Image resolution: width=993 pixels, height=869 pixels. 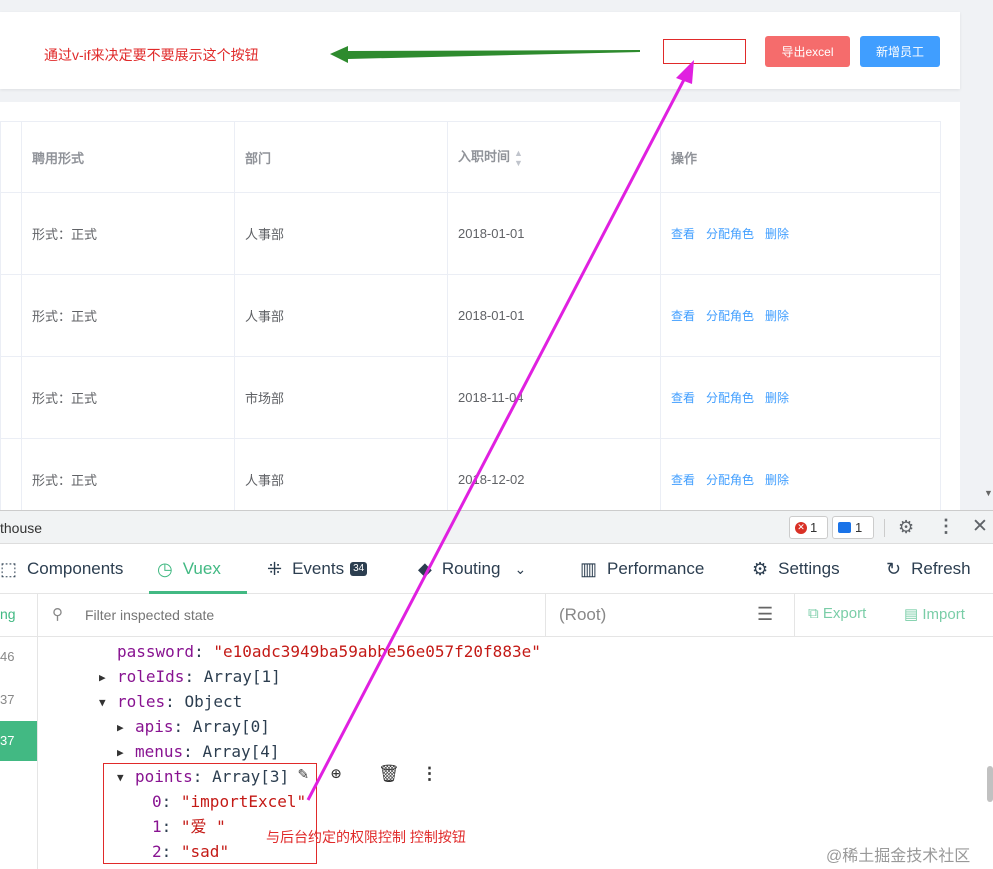 I want to click on annotation-top-note: 通过v-if来决定要不要展示这个按钮, so click(x=151, y=55).